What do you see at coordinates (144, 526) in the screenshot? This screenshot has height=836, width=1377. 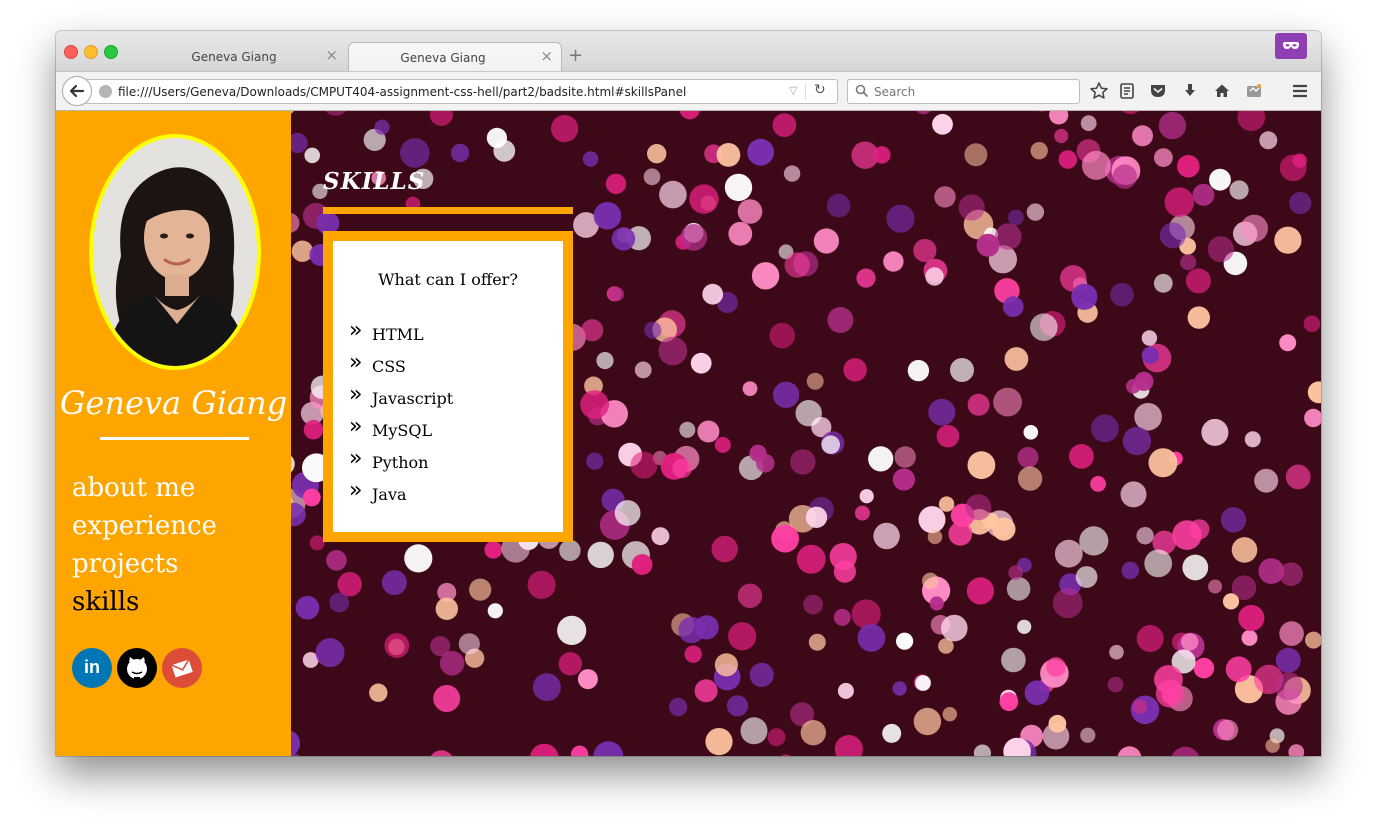 I see `nav-link-experience: experience` at bounding box center [144, 526].